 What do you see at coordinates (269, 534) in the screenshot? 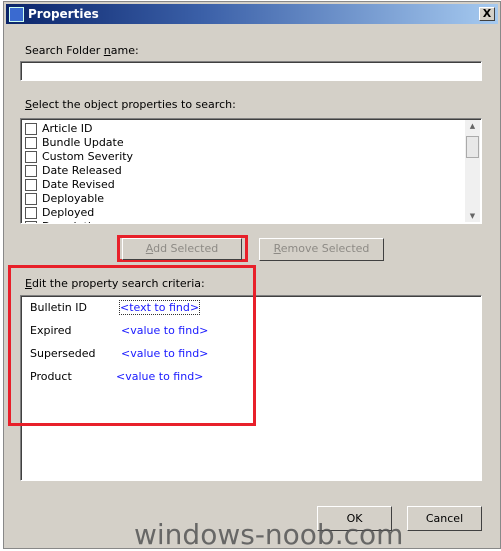
I see `watermark: windows-noob.com` at bounding box center [269, 534].